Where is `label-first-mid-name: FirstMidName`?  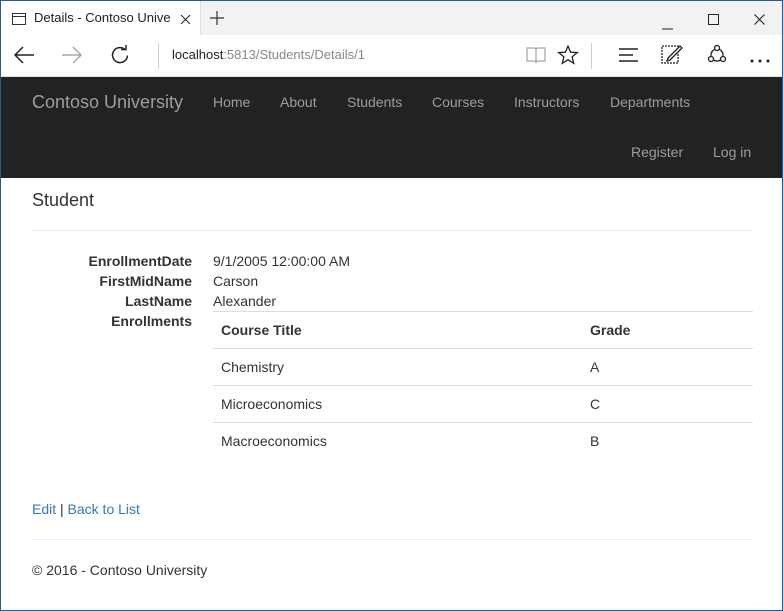 label-first-mid-name: FirstMidName is located at coordinates (145, 281).